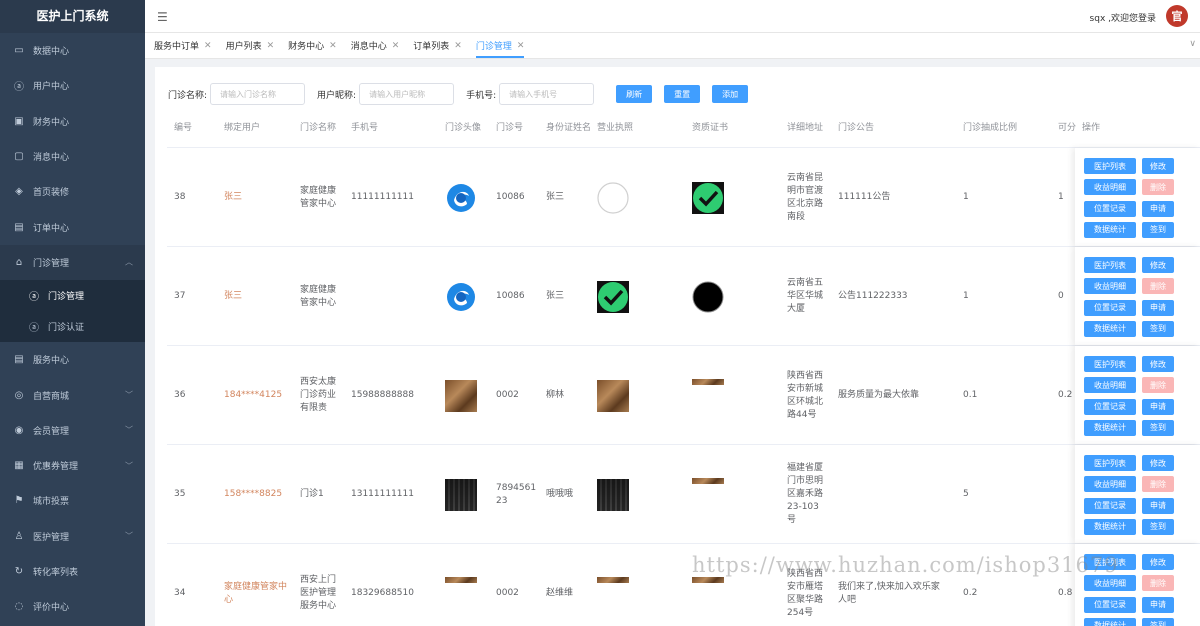  I want to click on nickname-input, so click(407, 94).